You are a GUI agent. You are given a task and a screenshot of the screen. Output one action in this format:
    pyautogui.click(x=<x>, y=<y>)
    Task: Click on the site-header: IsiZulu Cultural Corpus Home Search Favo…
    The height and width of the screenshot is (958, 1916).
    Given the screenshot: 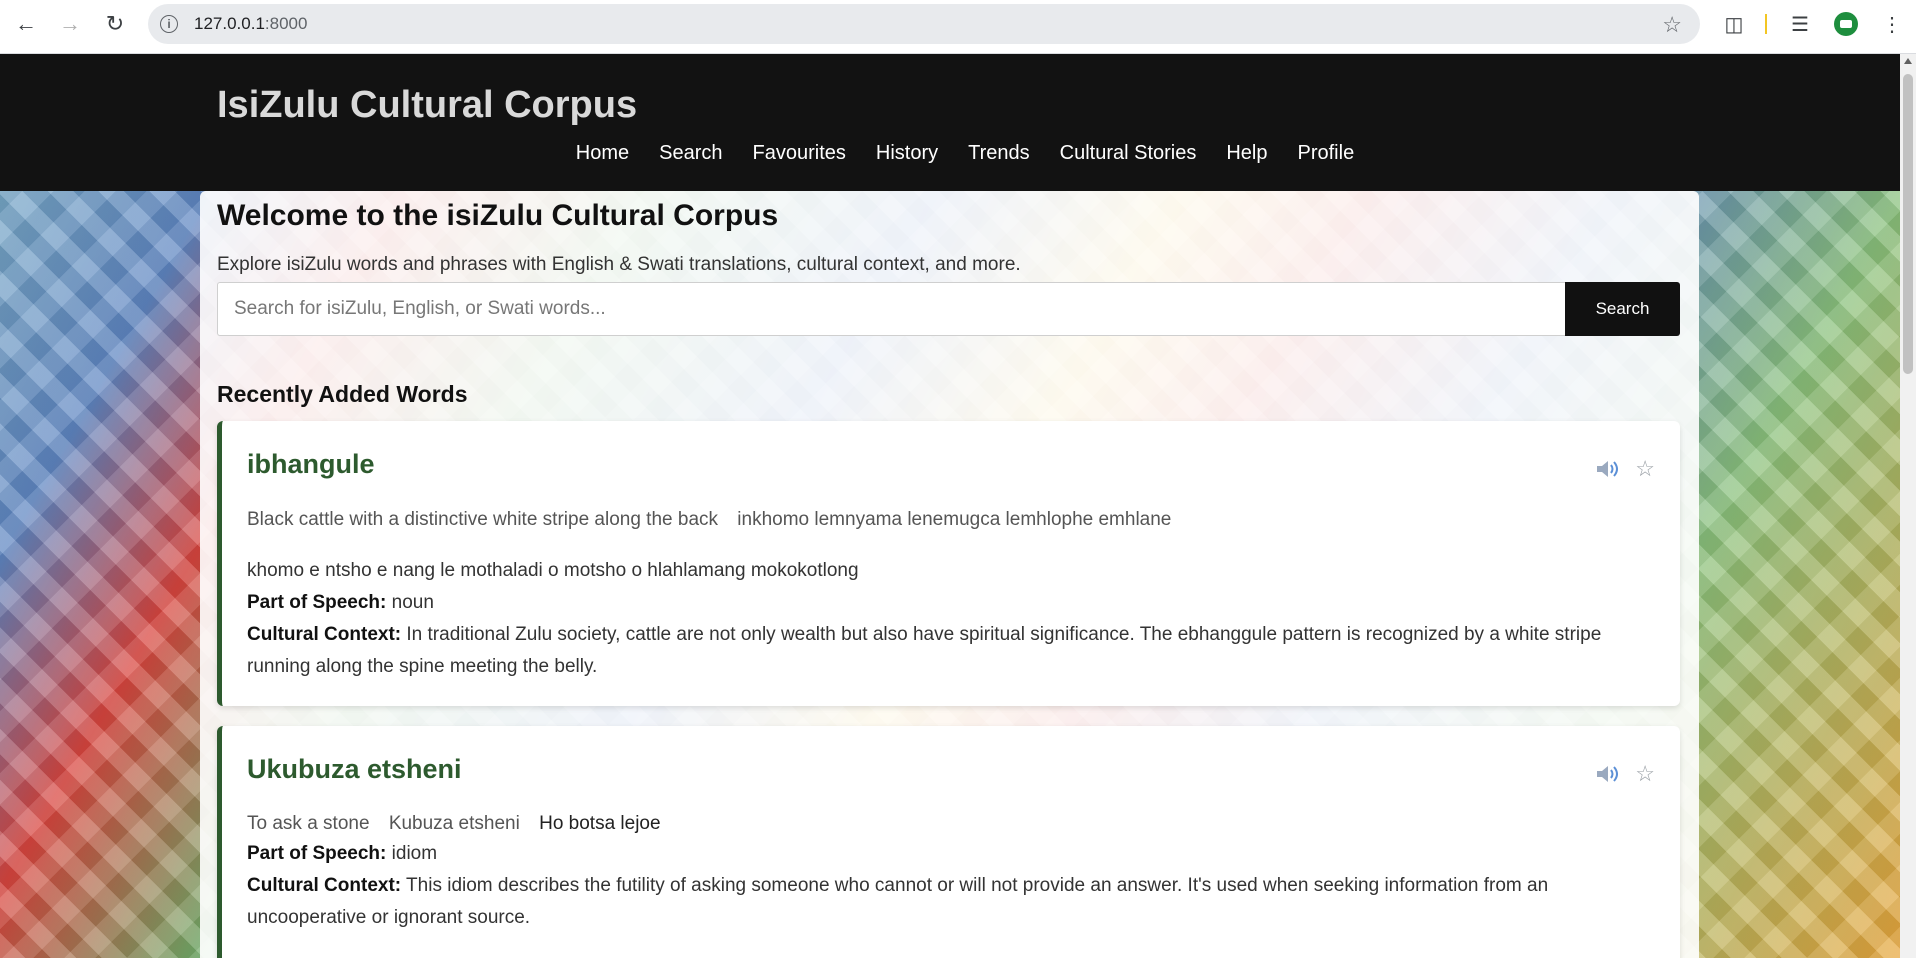 What is the action you would take?
    pyautogui.click(x=950, y=122)
    